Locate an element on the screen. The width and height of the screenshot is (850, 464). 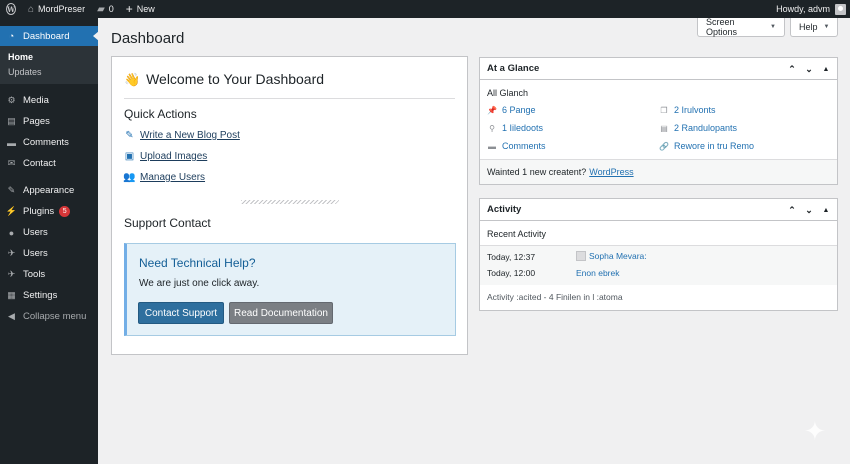
widget-title: At a Glance is located at coordinates (513, 68).